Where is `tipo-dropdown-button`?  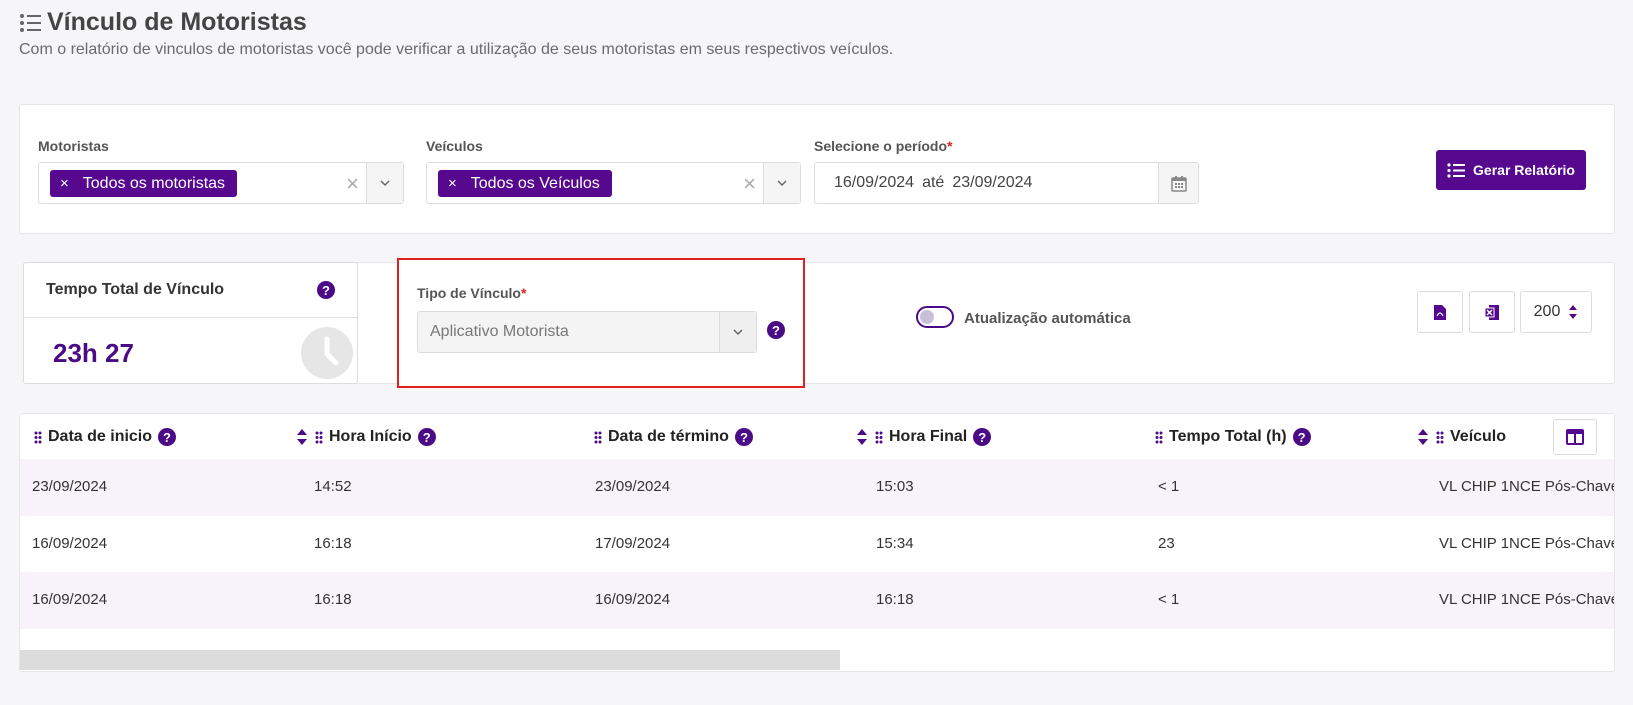
tipo-dropdown-button is located at coordinates (737, 332).